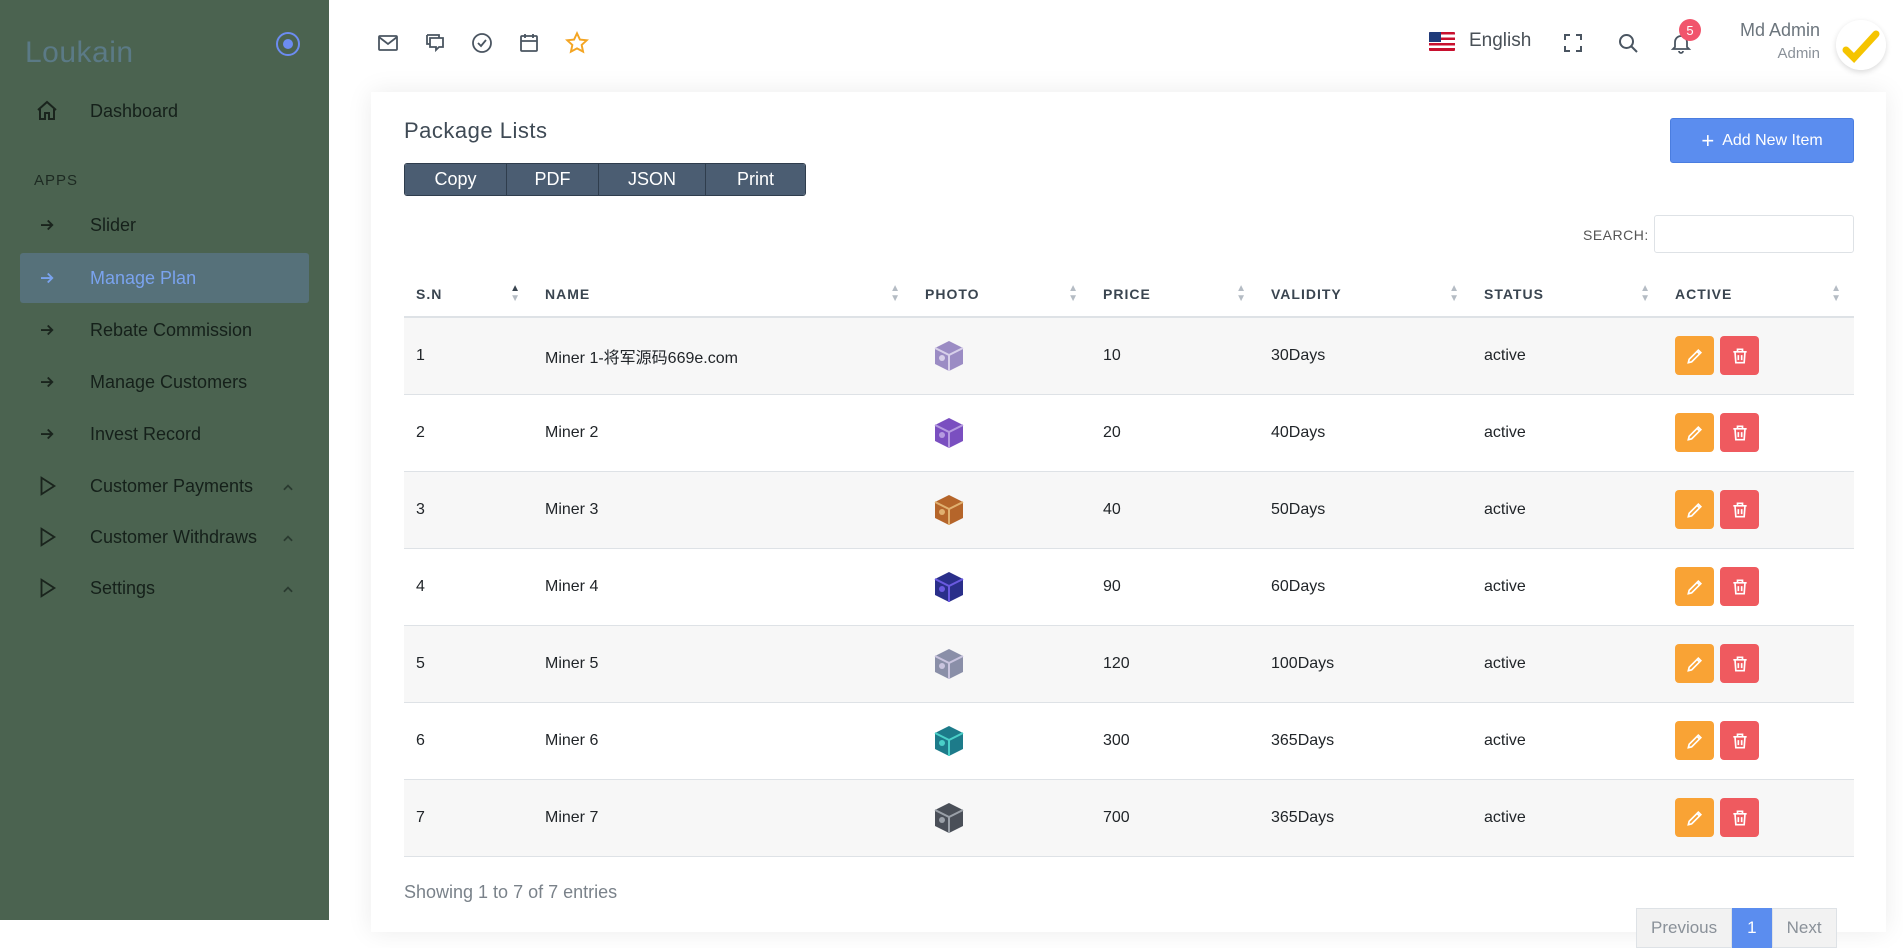 The height and width of the screenshot is (948, 1903). Describe the element at coordinates (1175, 295) in the screenshot. I see `column-header-price: PRICE ▲ ▼` at that location.